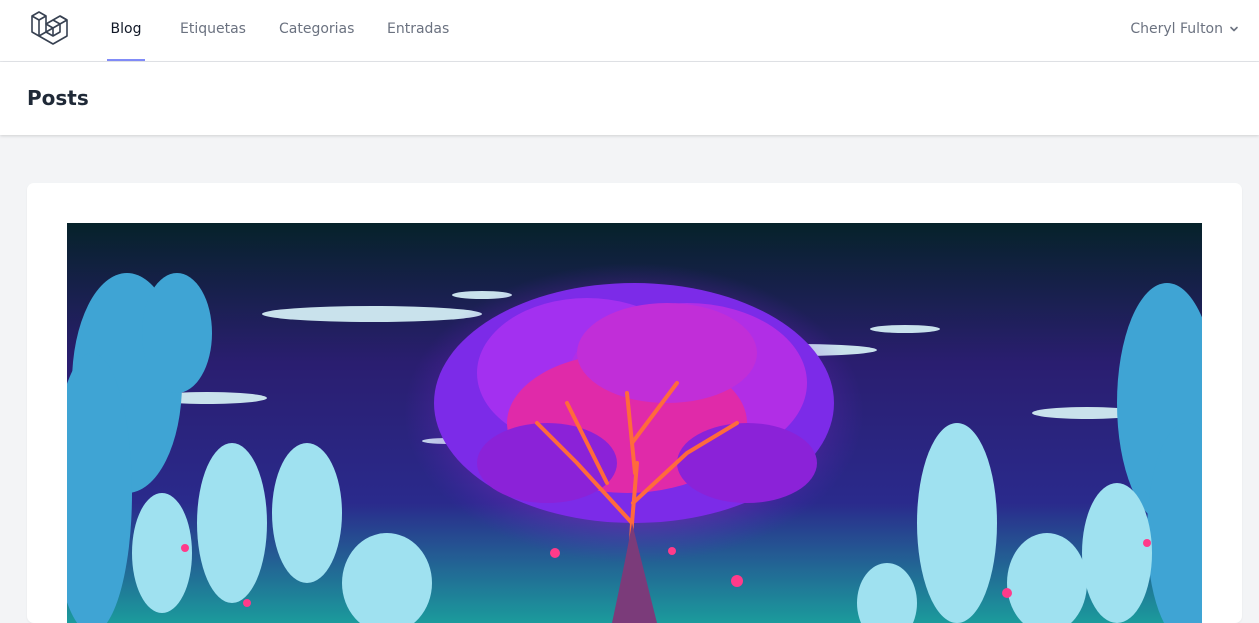  What do you see at coordinates (316, 30) in the screenshot?
I see `nav-link-categorias: Categorias` at bounding box center [316, 30].